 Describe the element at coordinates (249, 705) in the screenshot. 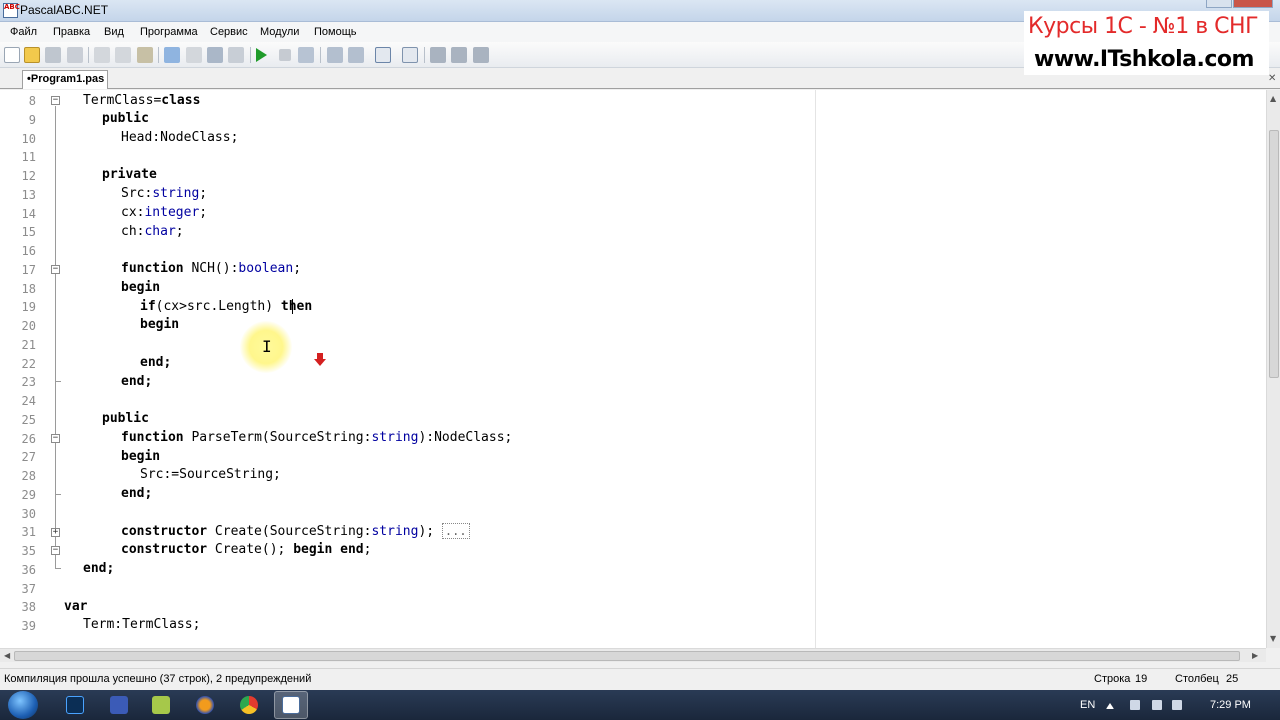

I see `chrome-icon` at that location.